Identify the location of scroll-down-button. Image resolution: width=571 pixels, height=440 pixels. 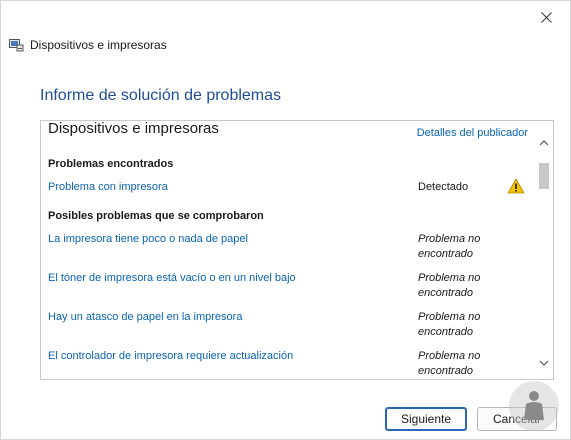
(544, 363).